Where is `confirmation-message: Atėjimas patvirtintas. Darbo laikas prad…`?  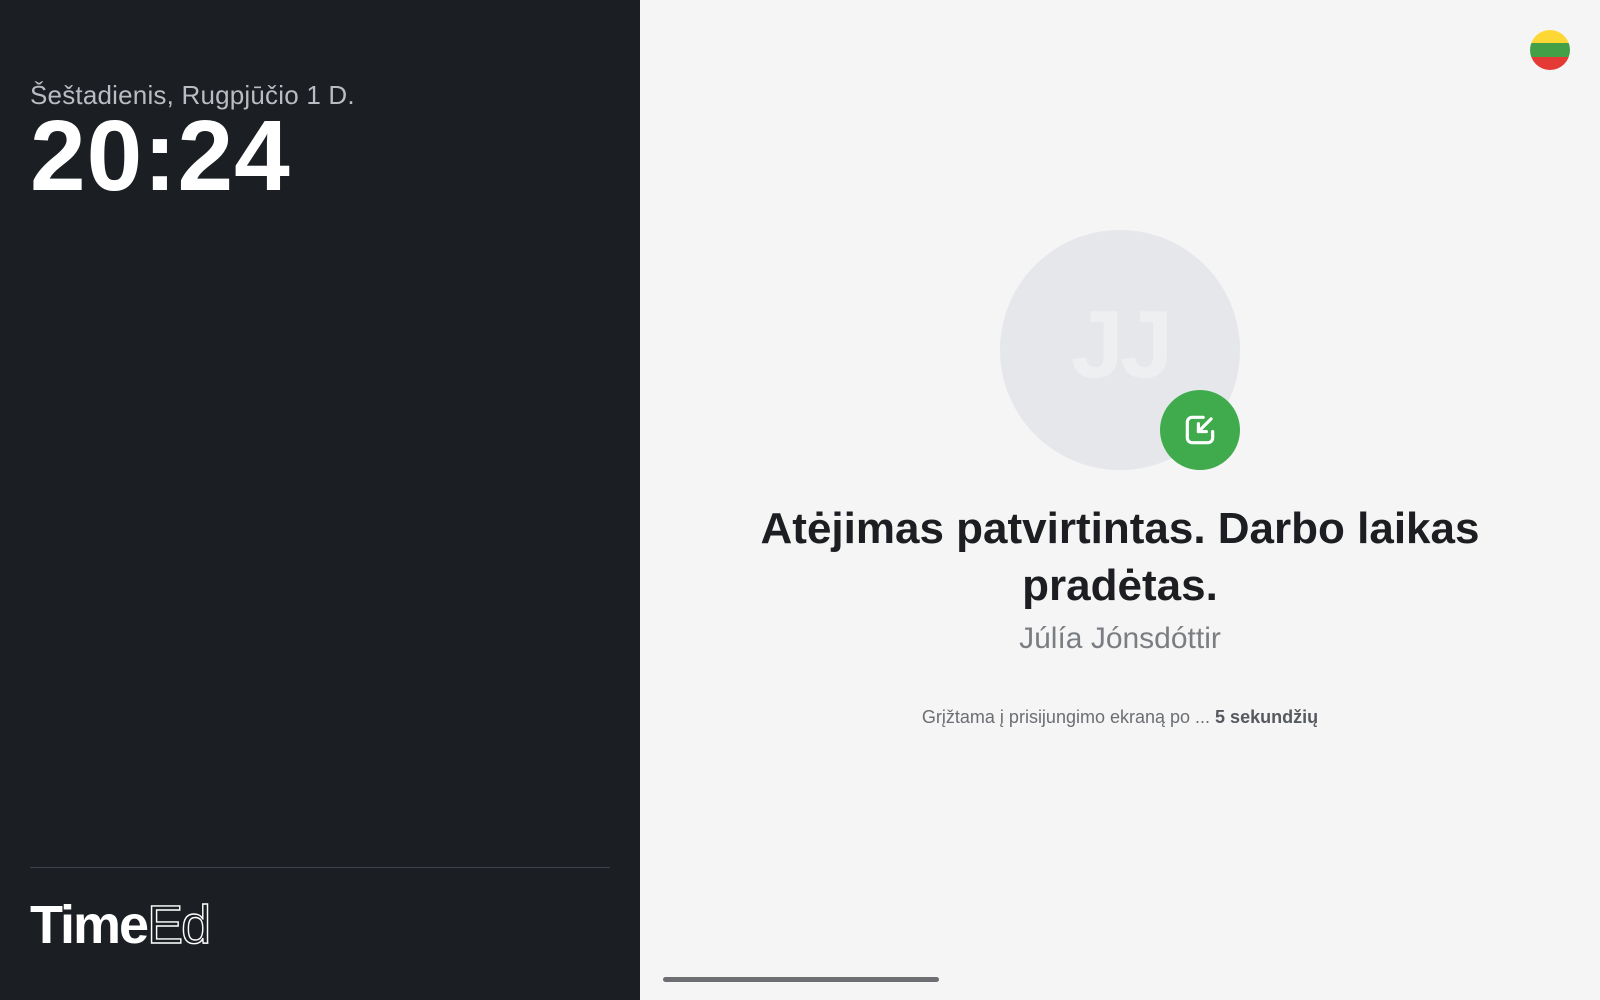
confirmation-message: Atėjimas patvirtintas. Darbo laikas prad… is located at coordinates (1120, 557).